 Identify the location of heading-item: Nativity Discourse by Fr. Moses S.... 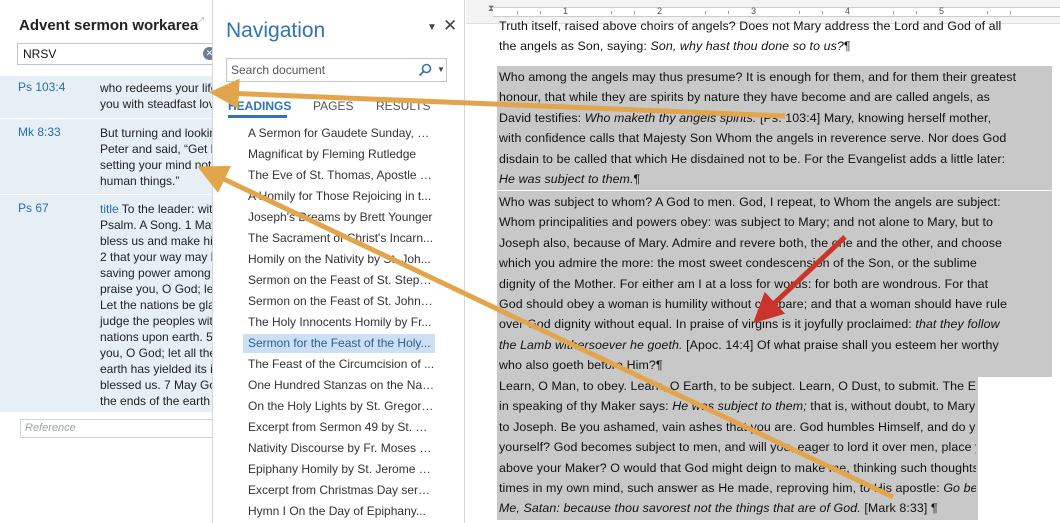
(339, 448).